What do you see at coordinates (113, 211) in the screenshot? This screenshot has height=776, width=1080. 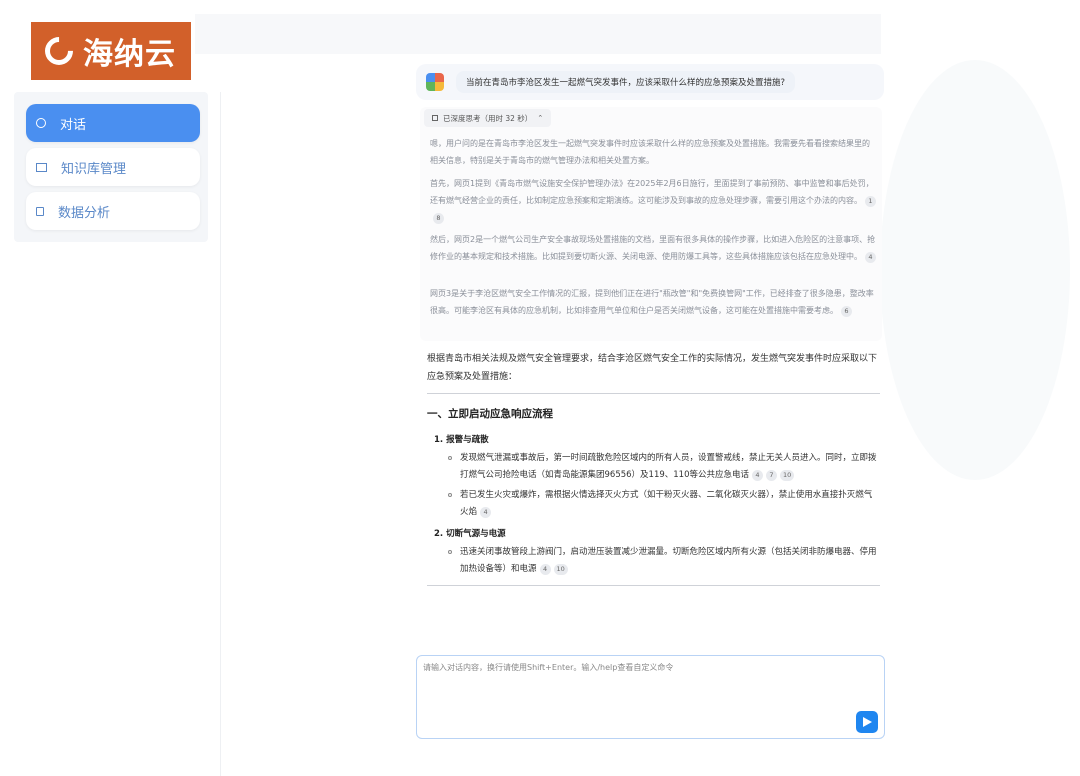 I see `sidebar-item-data-analysis: 数据分析` at bounding box center [113, 211].